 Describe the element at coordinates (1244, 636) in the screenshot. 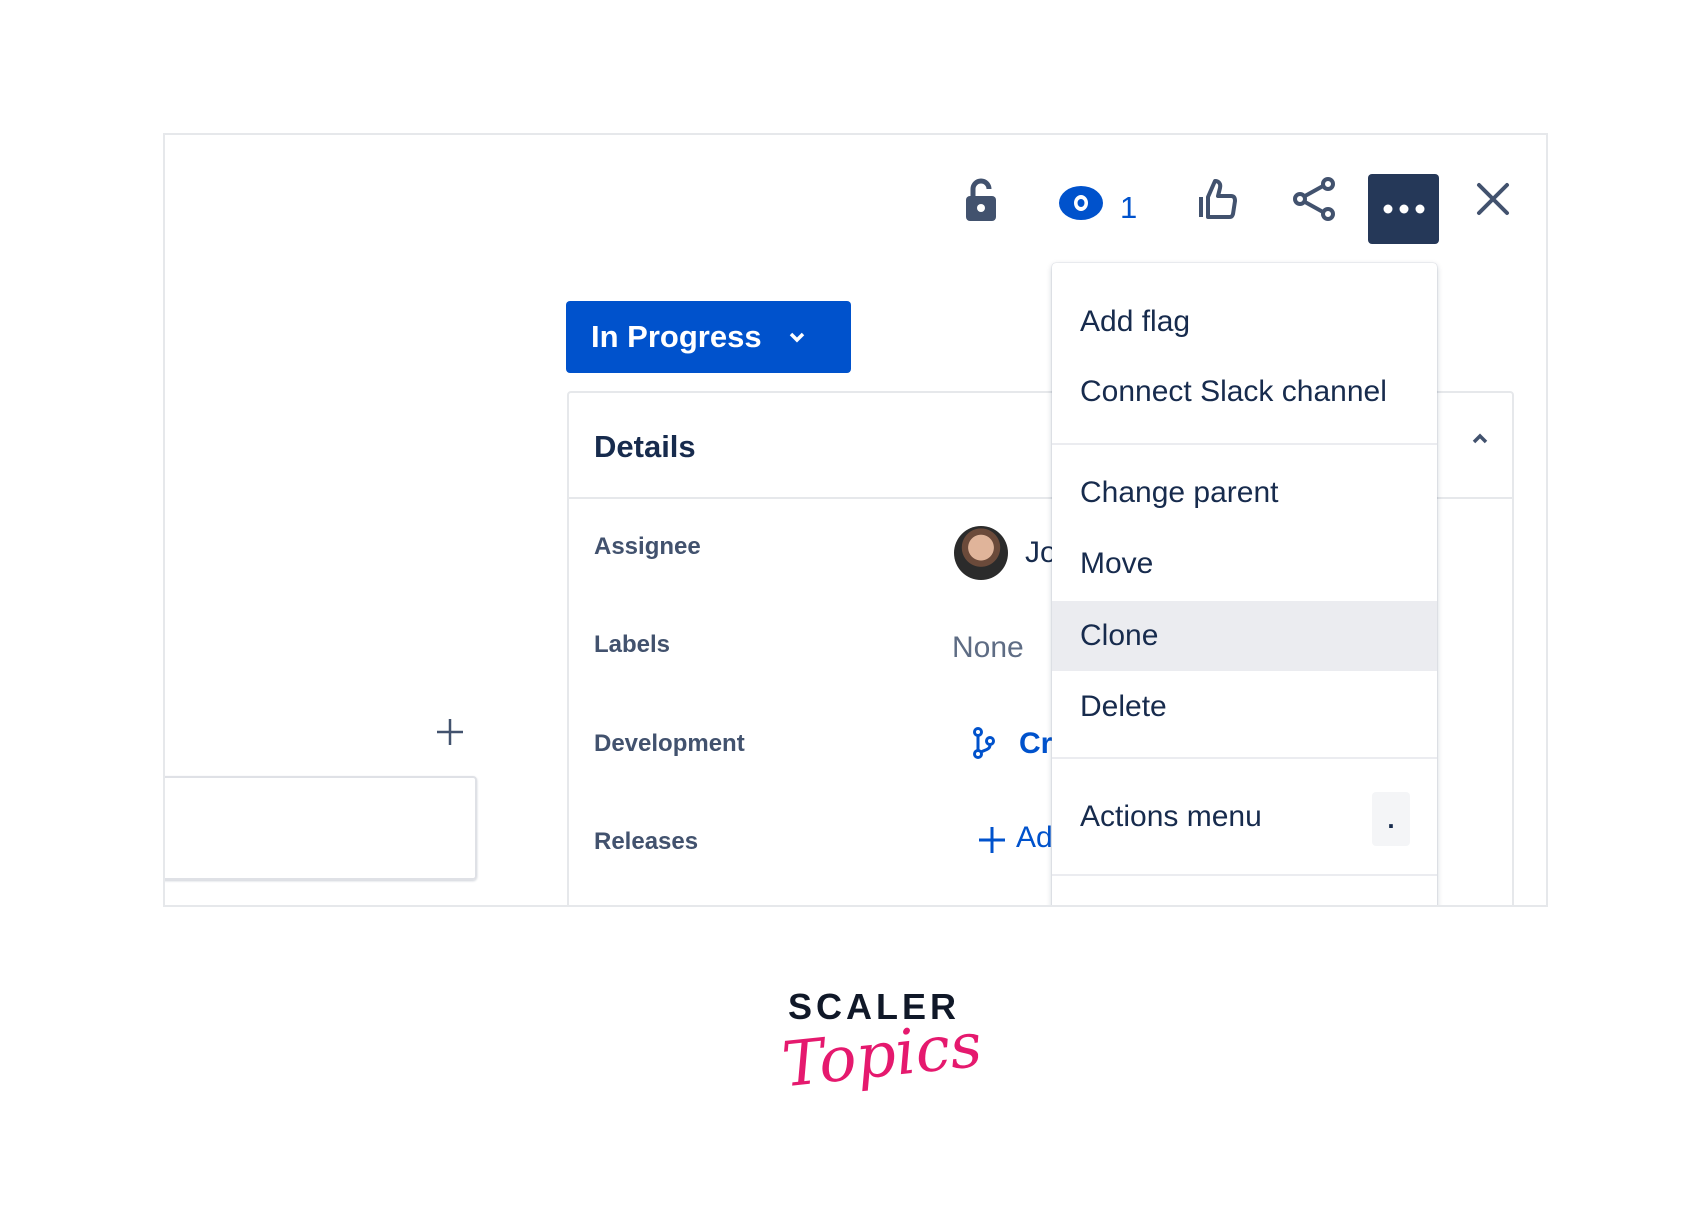

I see `menu-item-clone: Clone` at that location.